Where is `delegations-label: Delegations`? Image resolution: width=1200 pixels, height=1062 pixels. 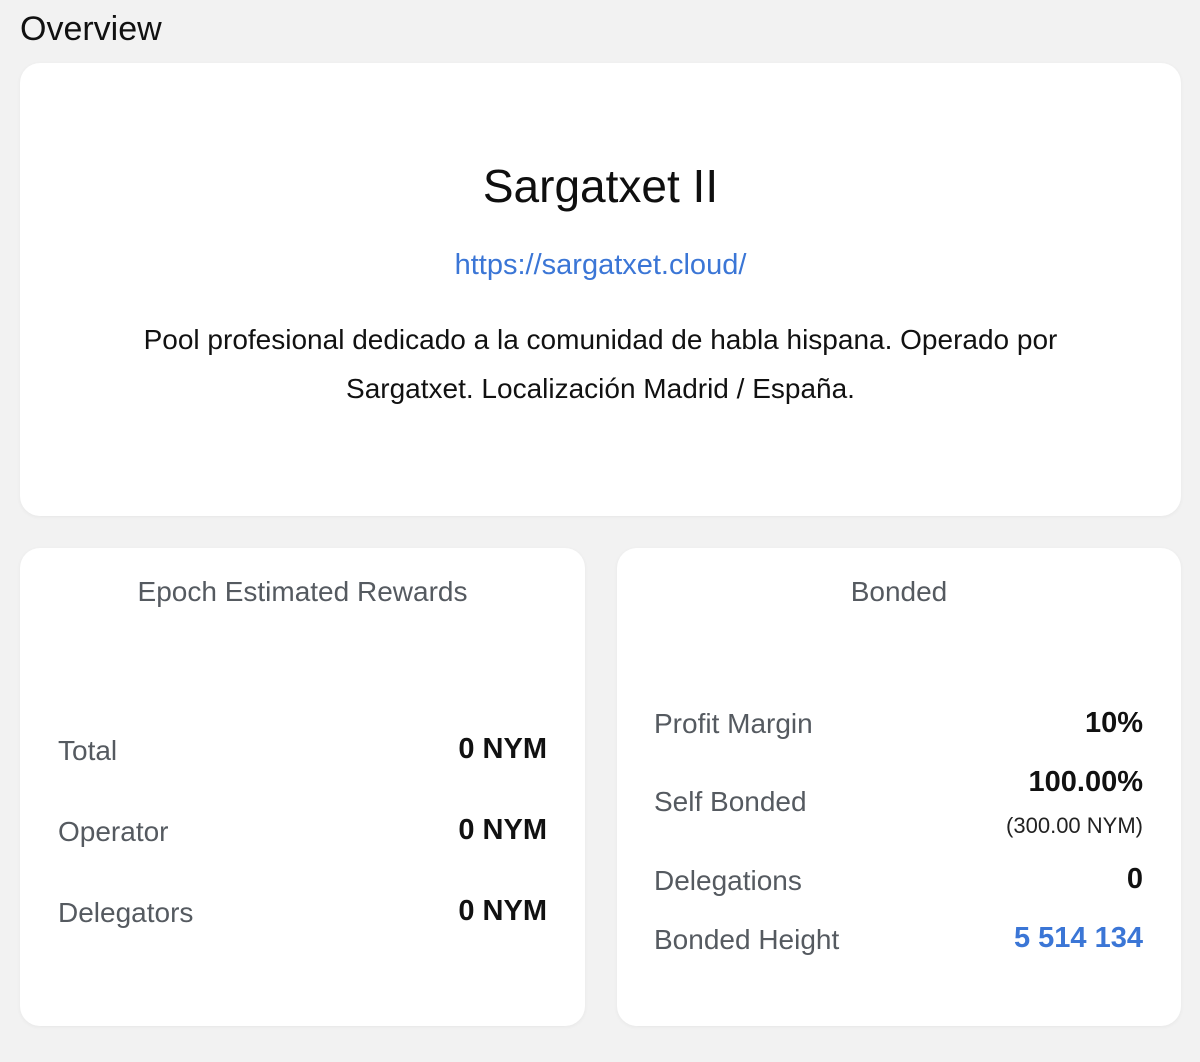
delegations-label: Delegations is located at coordinates (728, 880).